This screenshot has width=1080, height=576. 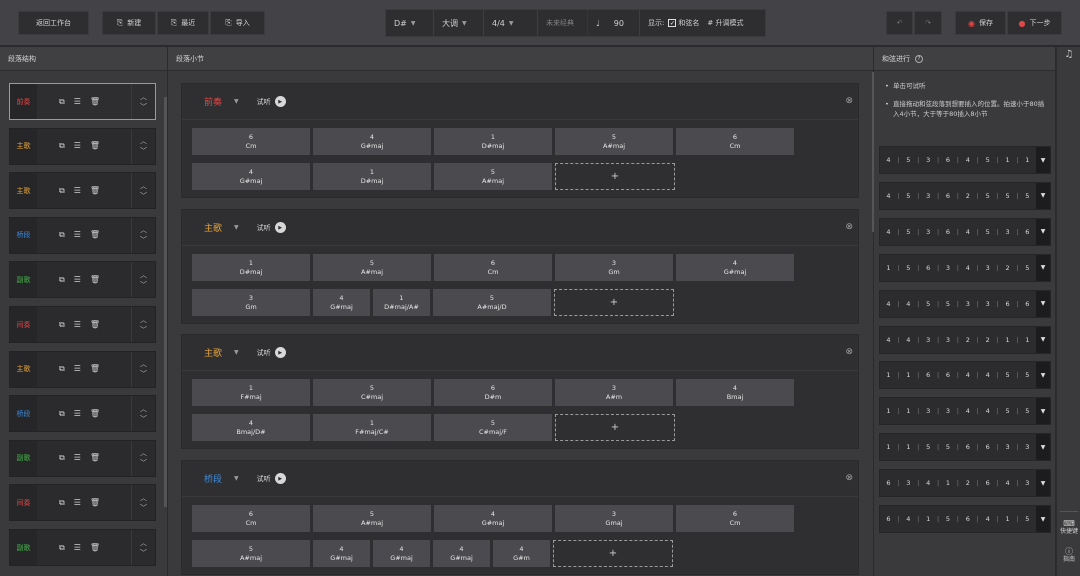 I want to click on chord-progression-item: 1 | 5 | 6 | 3 | 4 | 3 | 2 | 5 ▼, so click(x=965, y=267).